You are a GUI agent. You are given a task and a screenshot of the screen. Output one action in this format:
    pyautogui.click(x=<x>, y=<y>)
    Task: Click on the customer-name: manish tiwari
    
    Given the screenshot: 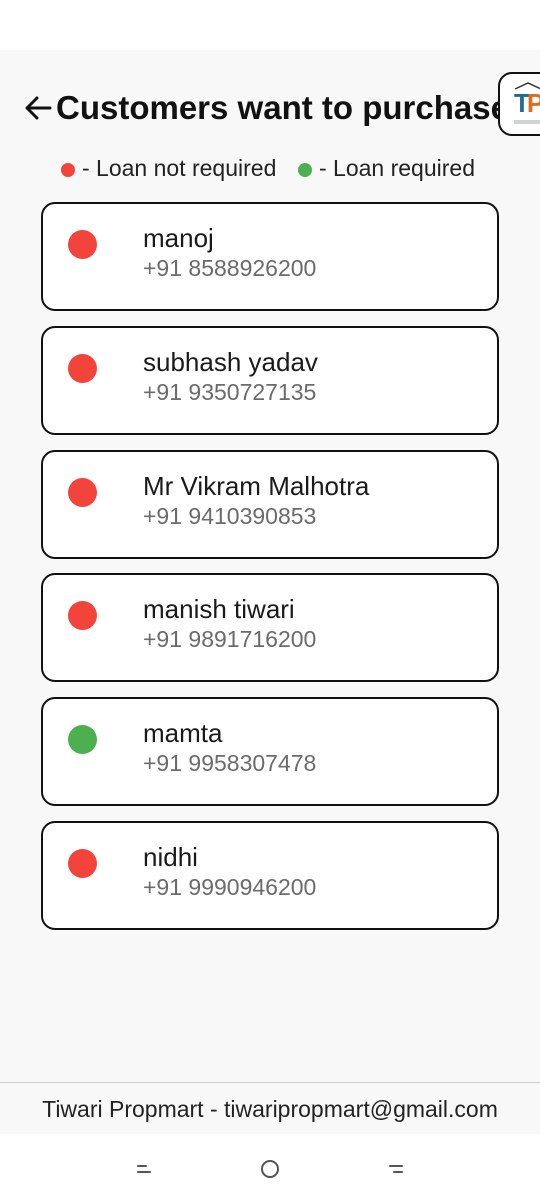 What is the action you would take?
    pyautogui.click(x=219, y=609)
    